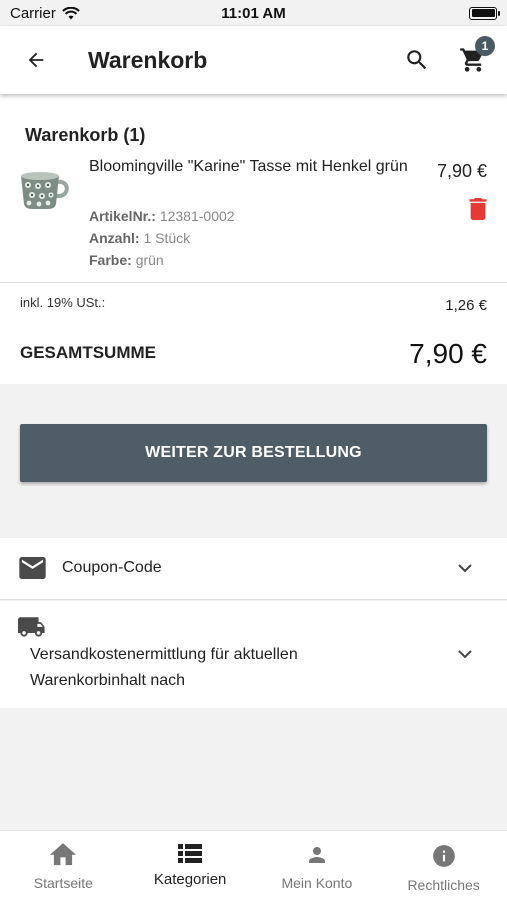  What do you see at coordinates (167, 238) in the screenshot?
I see `quantity-value: 1 Stück` at bounding box center [167, 238].